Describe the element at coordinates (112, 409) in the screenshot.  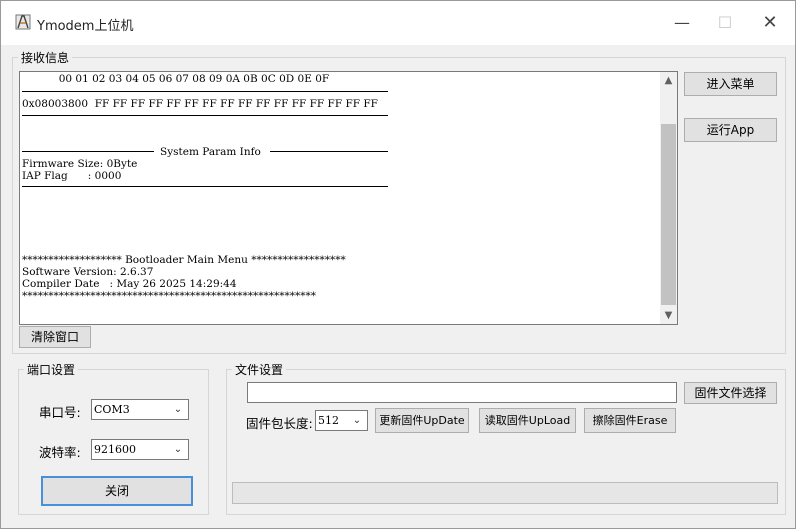
I see `port-select-value: COM3` at that location.